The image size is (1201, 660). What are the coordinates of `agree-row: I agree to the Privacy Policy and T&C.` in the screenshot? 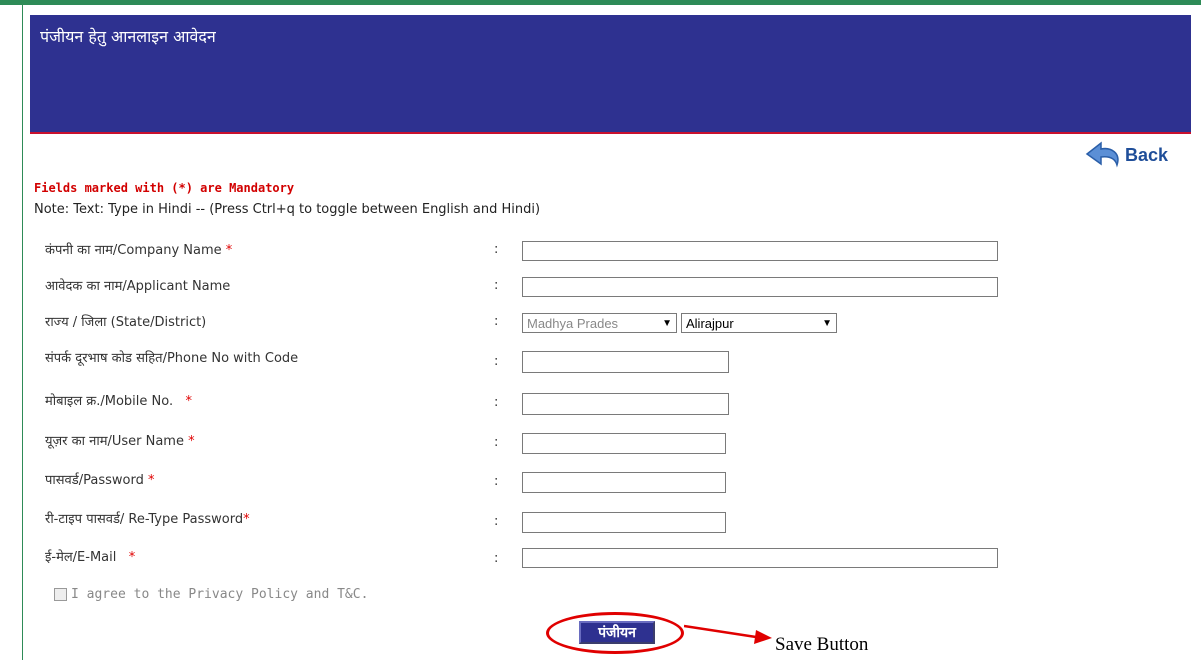 It's located at (211, 594).